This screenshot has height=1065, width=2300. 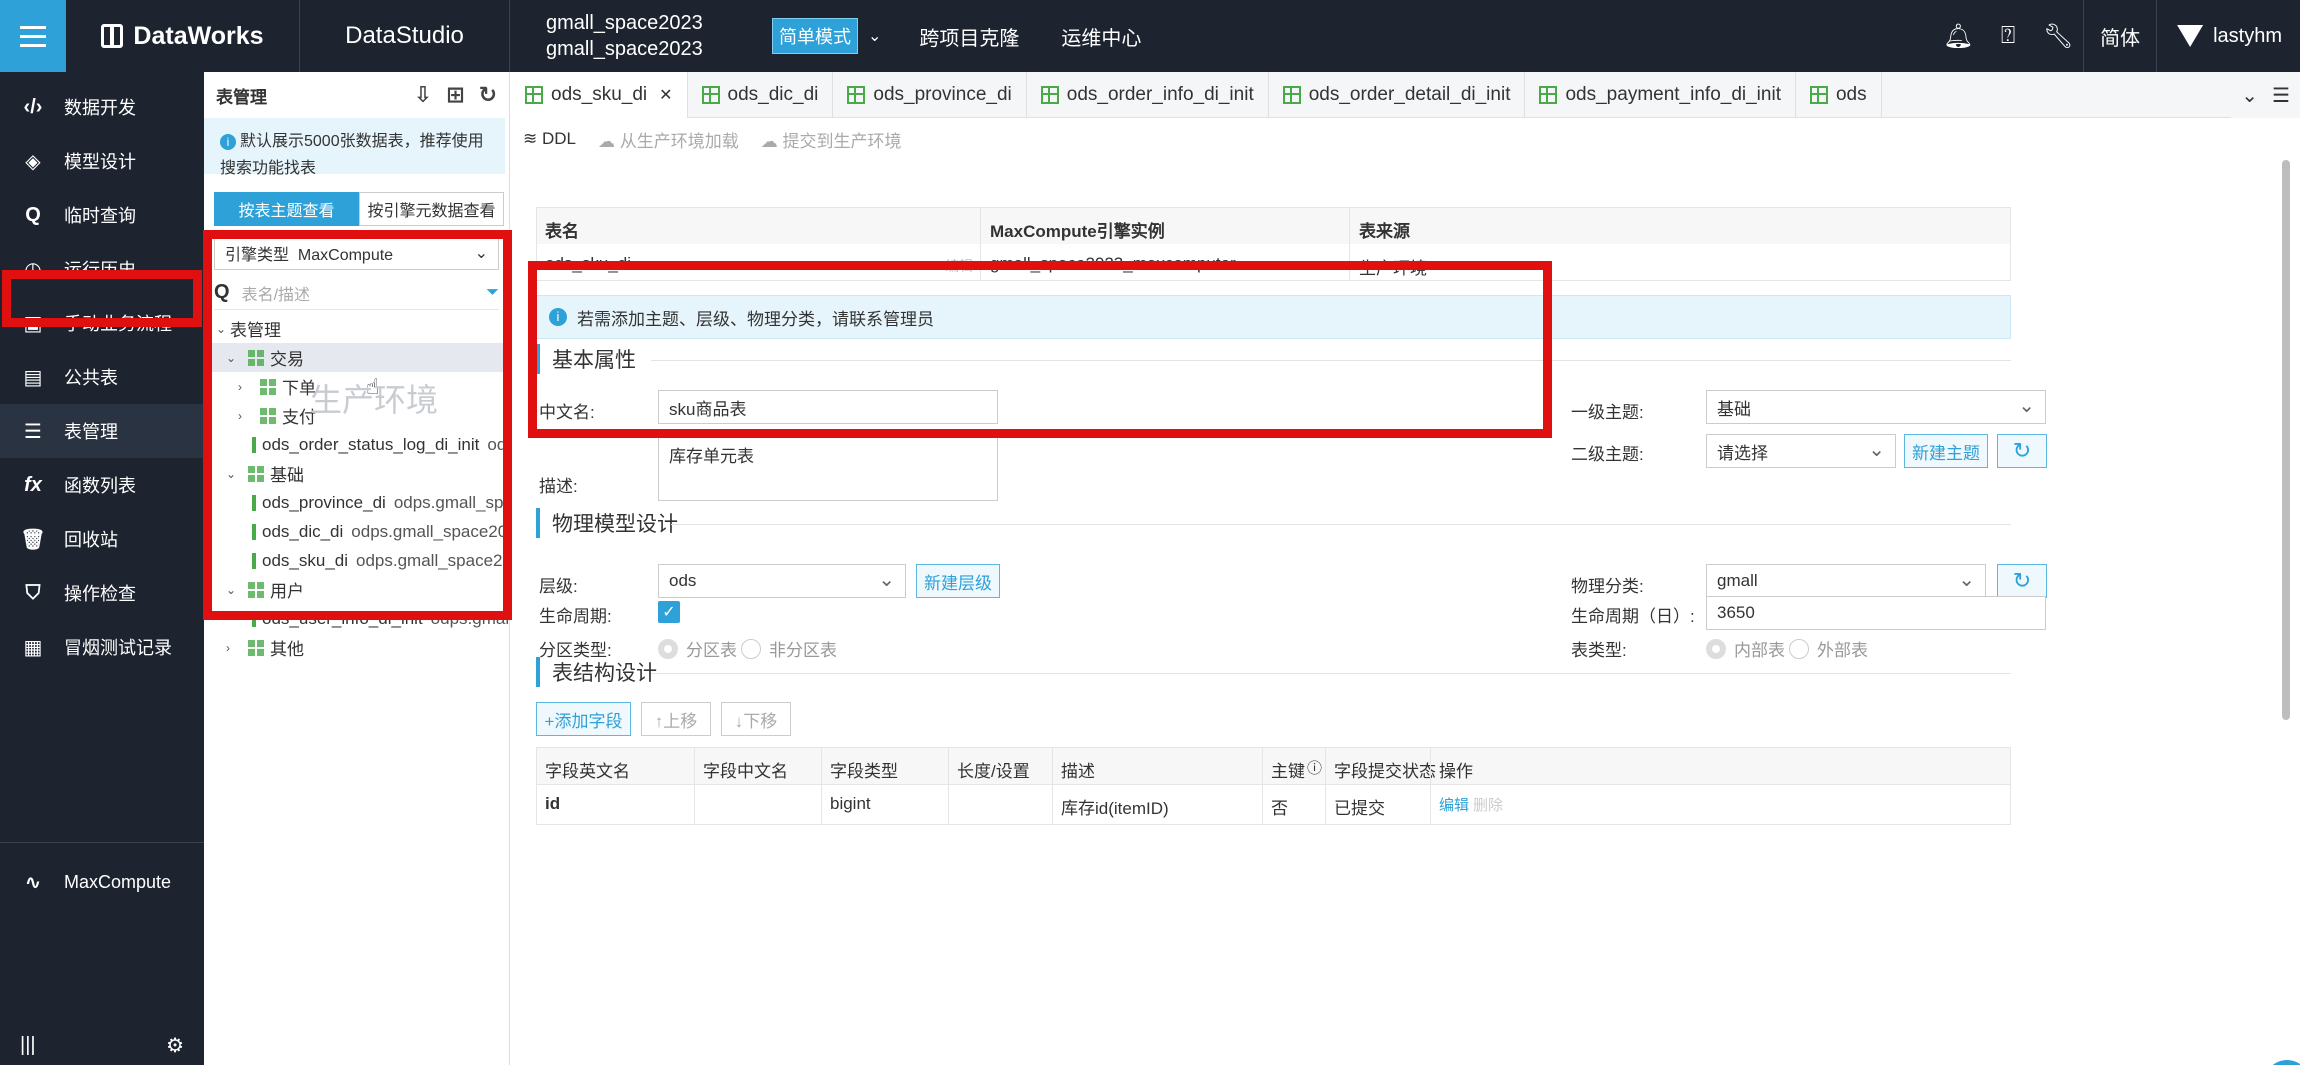 What do you see at coordinates (826, 36) in the screenshot?
I see `mode-selector: 简单模式 ⌄` at bounding box center [826, 36].